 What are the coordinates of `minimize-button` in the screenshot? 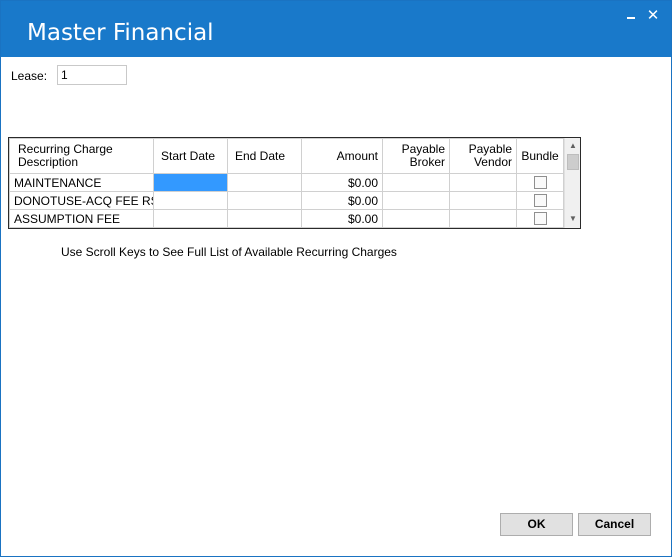 It's located at (631, 16).